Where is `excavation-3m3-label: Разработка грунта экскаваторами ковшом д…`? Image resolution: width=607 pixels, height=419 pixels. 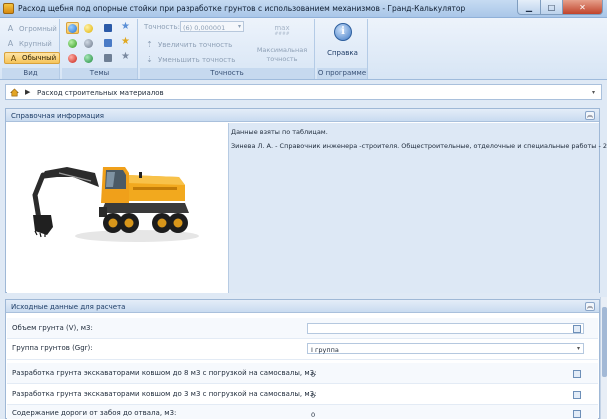
excavation-3m3-label: Разработка грунта экскаваторами ковшом д… is located at coordinates (164, 394).